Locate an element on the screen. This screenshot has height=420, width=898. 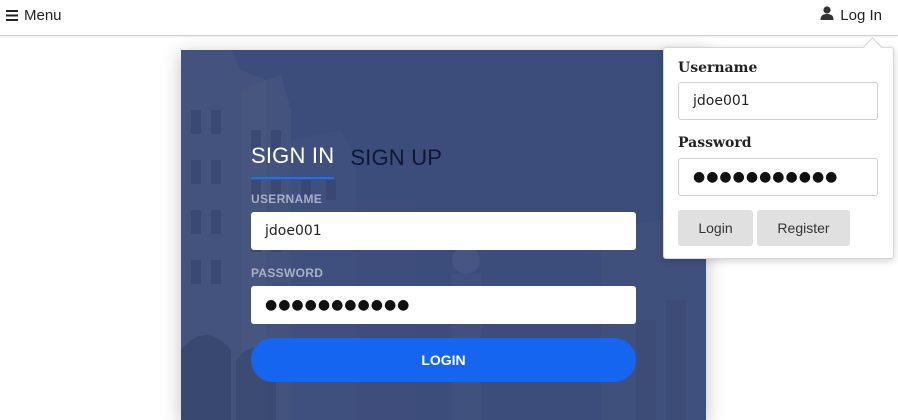
top-bar: Menu Log In is located at coordinates (449, 18).